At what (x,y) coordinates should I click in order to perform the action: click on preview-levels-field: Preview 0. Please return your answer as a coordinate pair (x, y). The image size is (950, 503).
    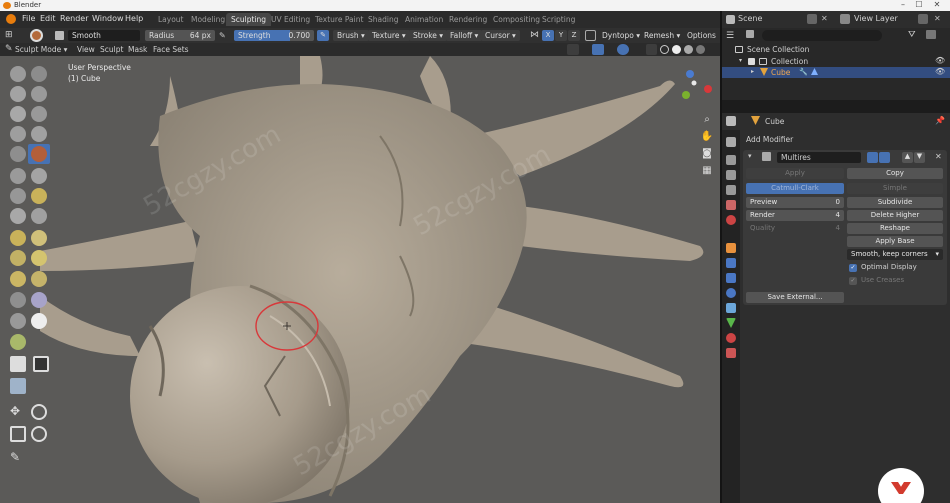
    Looking at the image, I should click on (795, 202).